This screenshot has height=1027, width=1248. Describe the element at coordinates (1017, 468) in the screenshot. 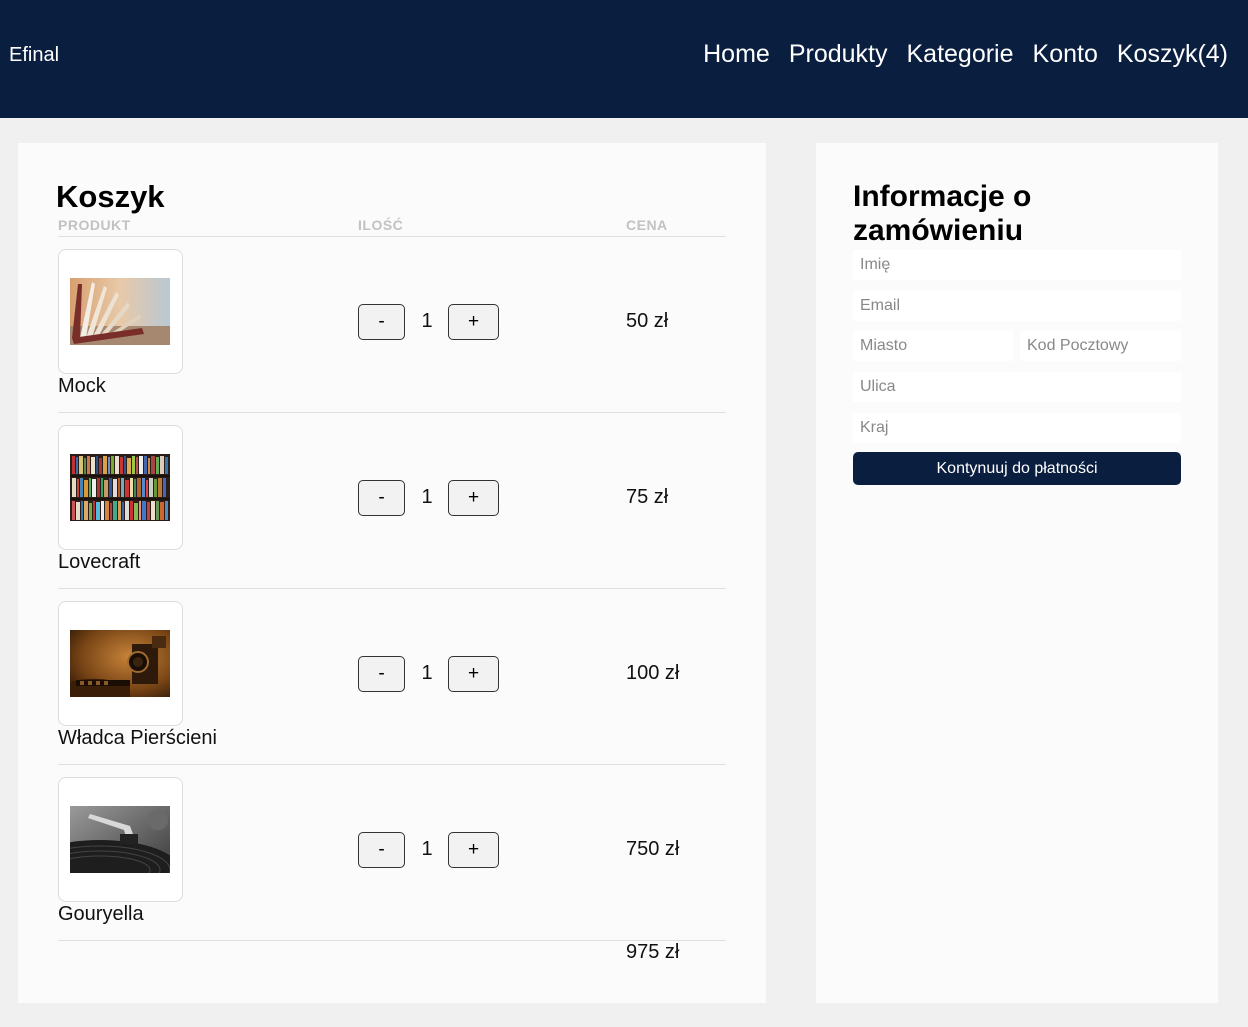

I see `continue-to-payment-button: Kontynuuj do płatności` at that location.